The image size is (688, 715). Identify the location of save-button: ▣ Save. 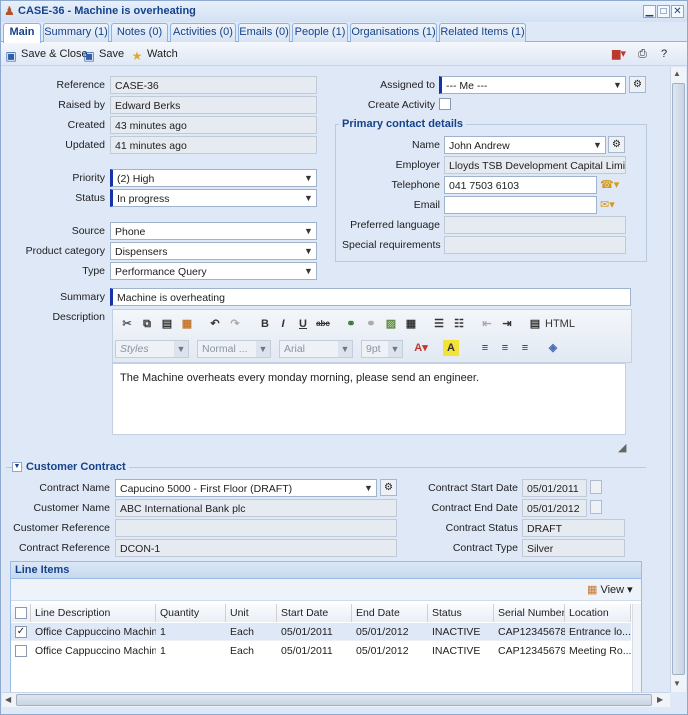
(103, 54).